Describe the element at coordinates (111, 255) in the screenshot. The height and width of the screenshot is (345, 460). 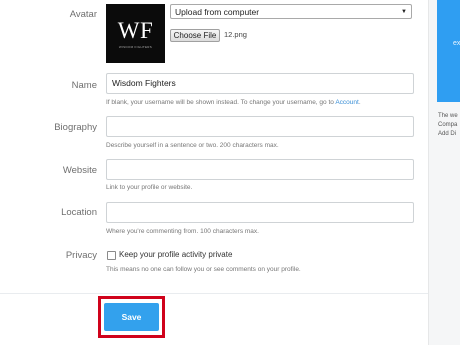
I see `private-activity-checkbox` at that location.